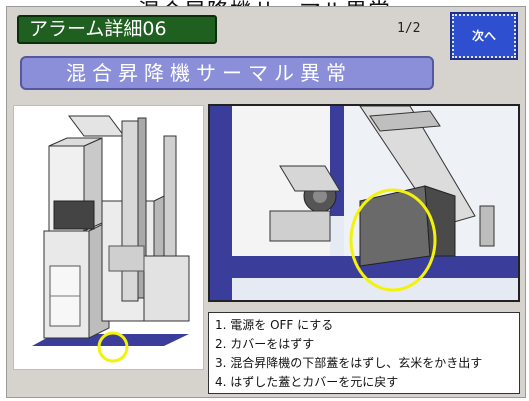  What do you see at coordinates (484, 36) in the screenshot?
I see `next-button: 次へ` at bounding box center [484, 36].